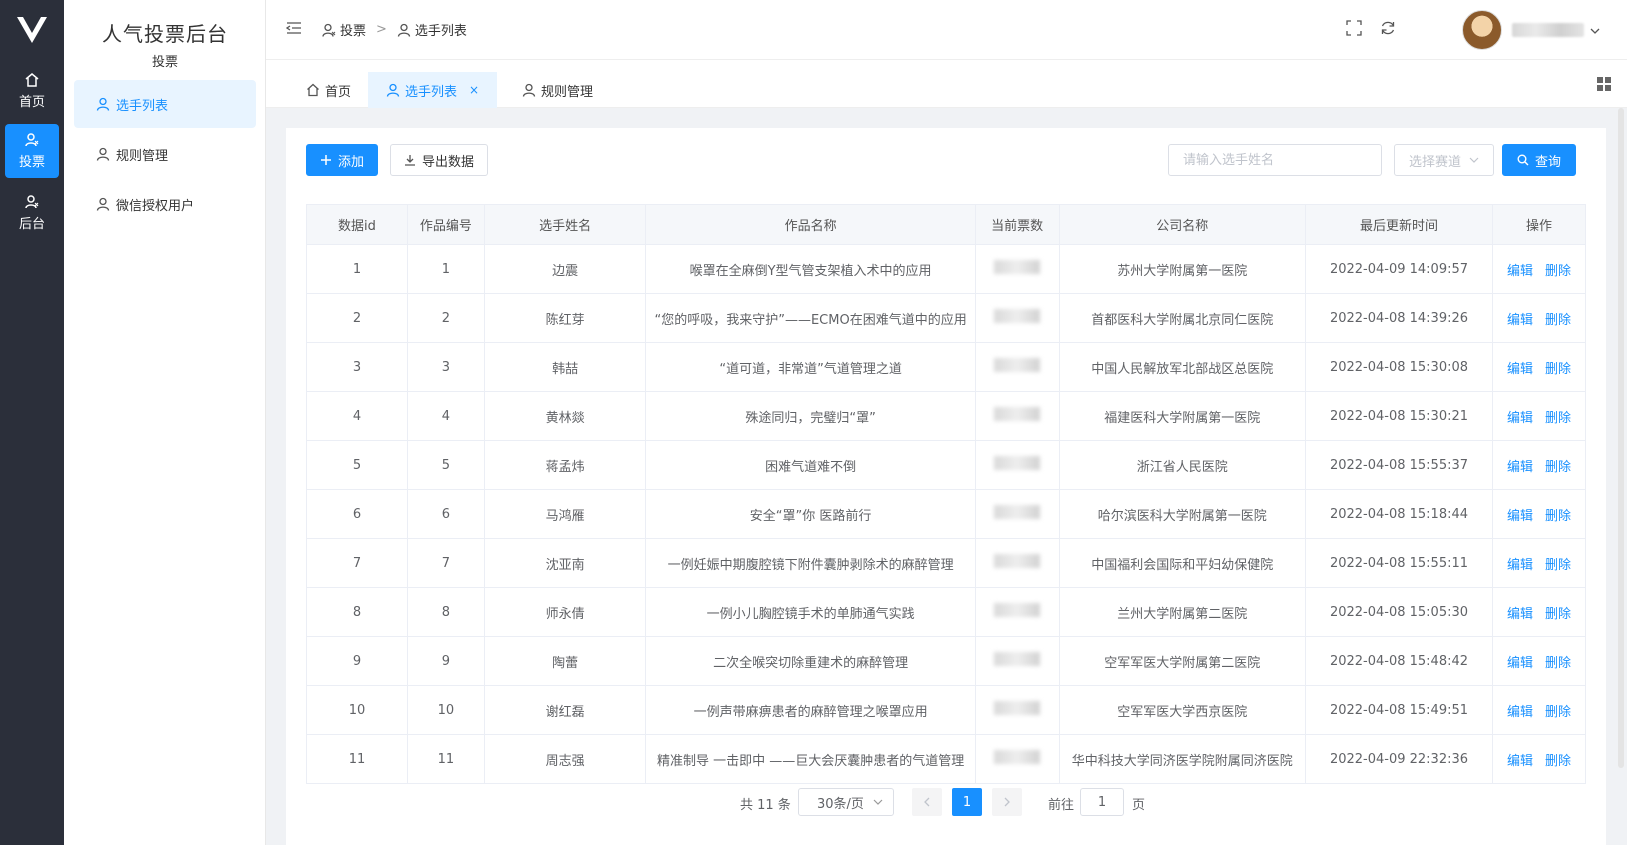 The image size is (1627, 845). Describe the element at coordinates (445, 465) in the screenshot. I see `cell-work-no: 5` at that location.